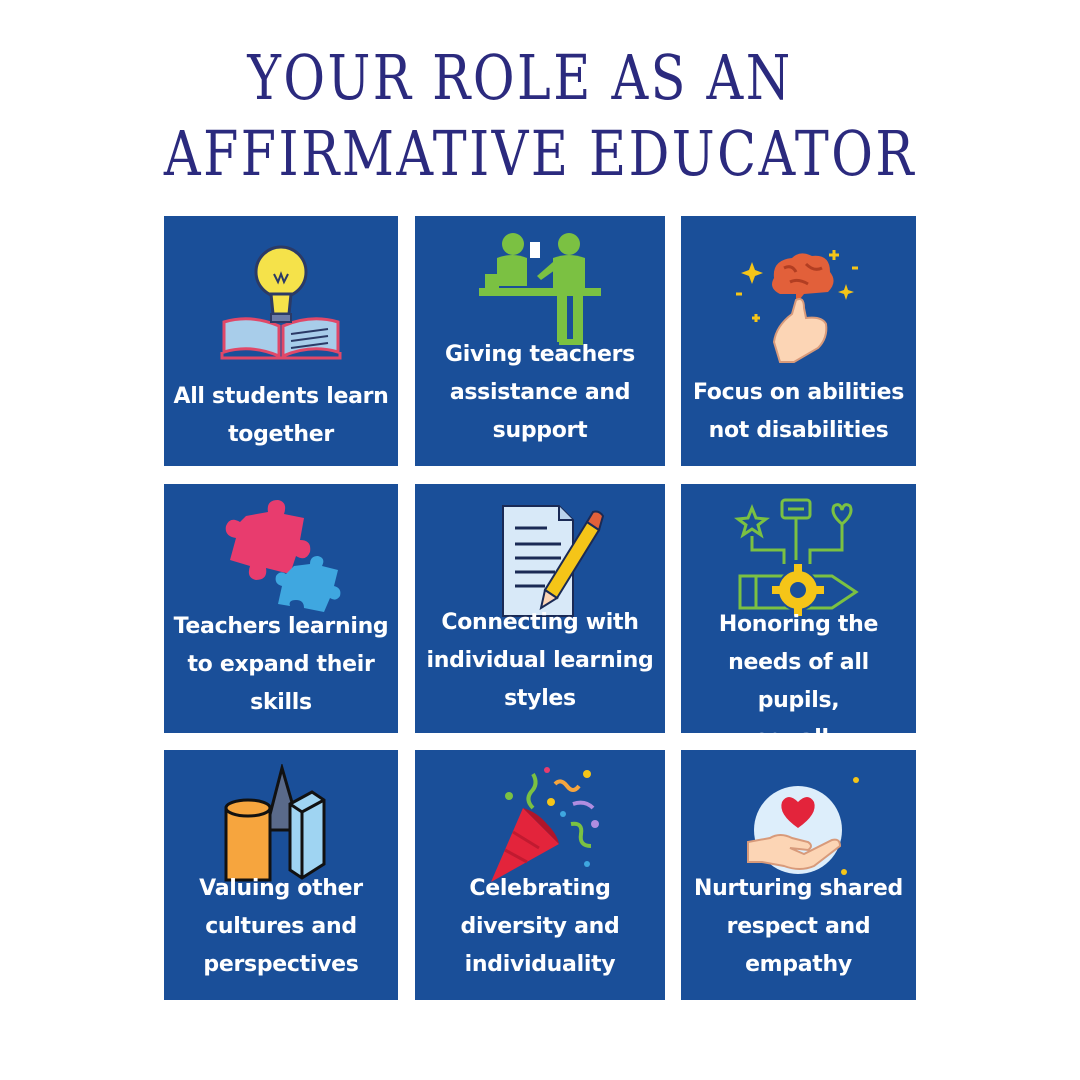 This screenshot has height=1080, width=1080. What do you see at coordinates (281, 553) in the screenshot?
I see `puzzle-pieces-icon` at bounding box center [281, 553].